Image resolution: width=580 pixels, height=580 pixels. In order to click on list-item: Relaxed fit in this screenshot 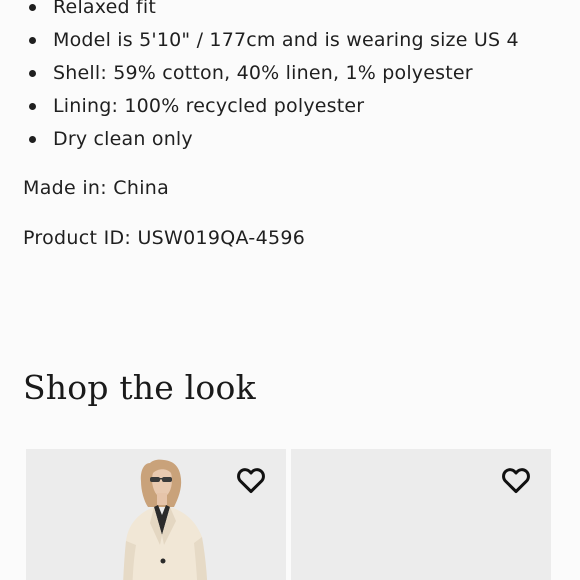, I will do `click(290, 12)`.